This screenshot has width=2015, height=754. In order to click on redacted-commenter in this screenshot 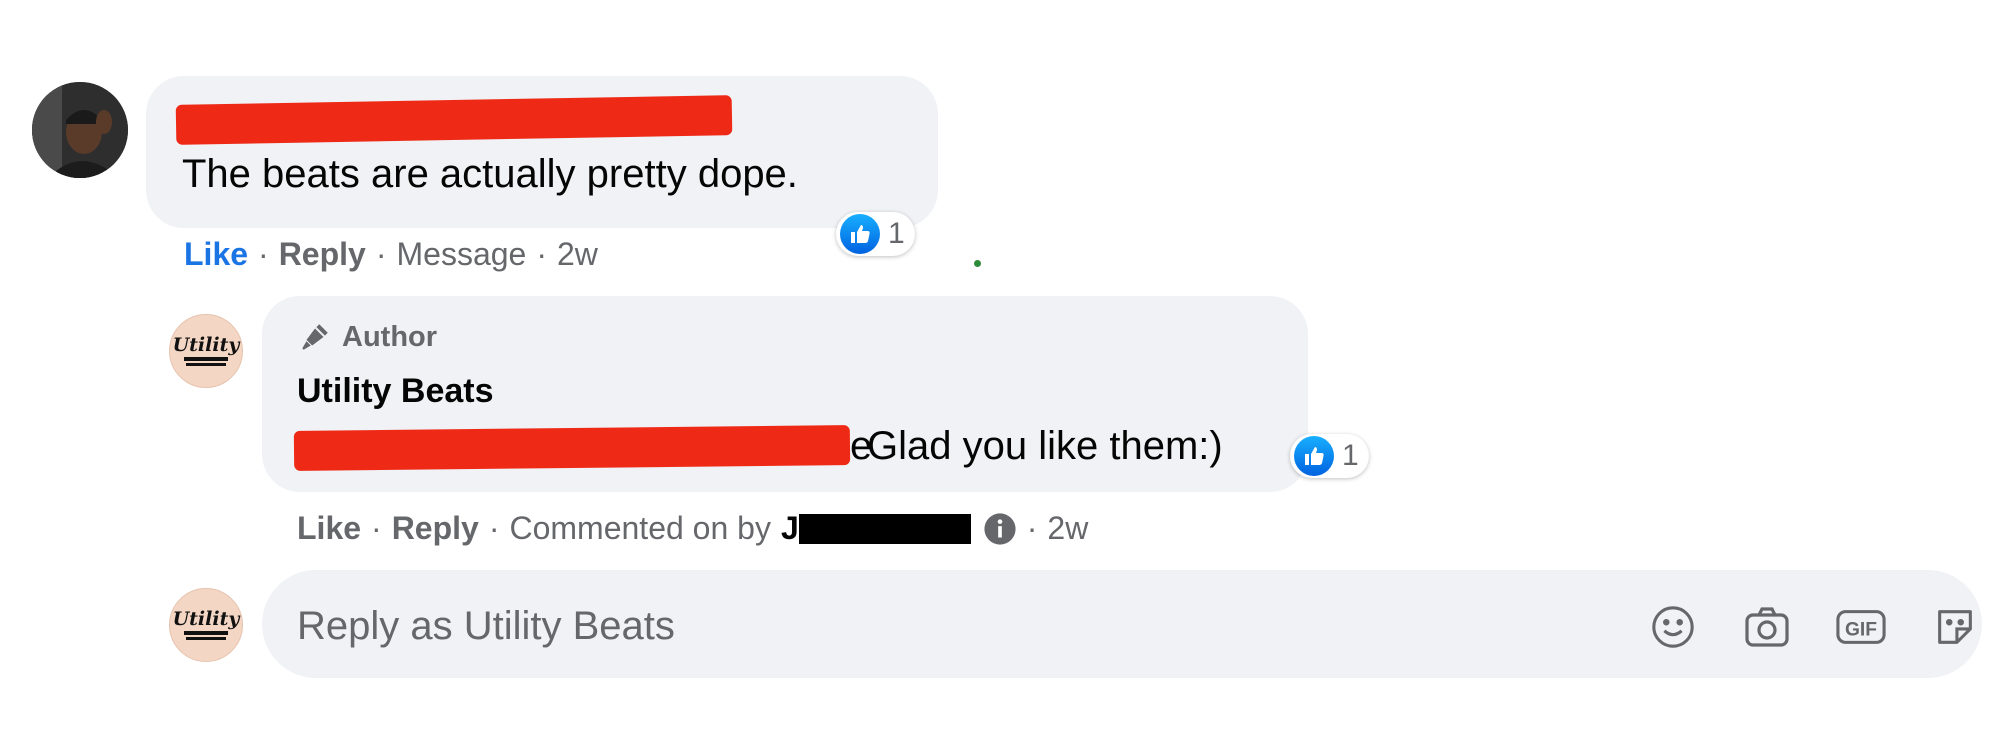, I will do `click(884, 528)`.